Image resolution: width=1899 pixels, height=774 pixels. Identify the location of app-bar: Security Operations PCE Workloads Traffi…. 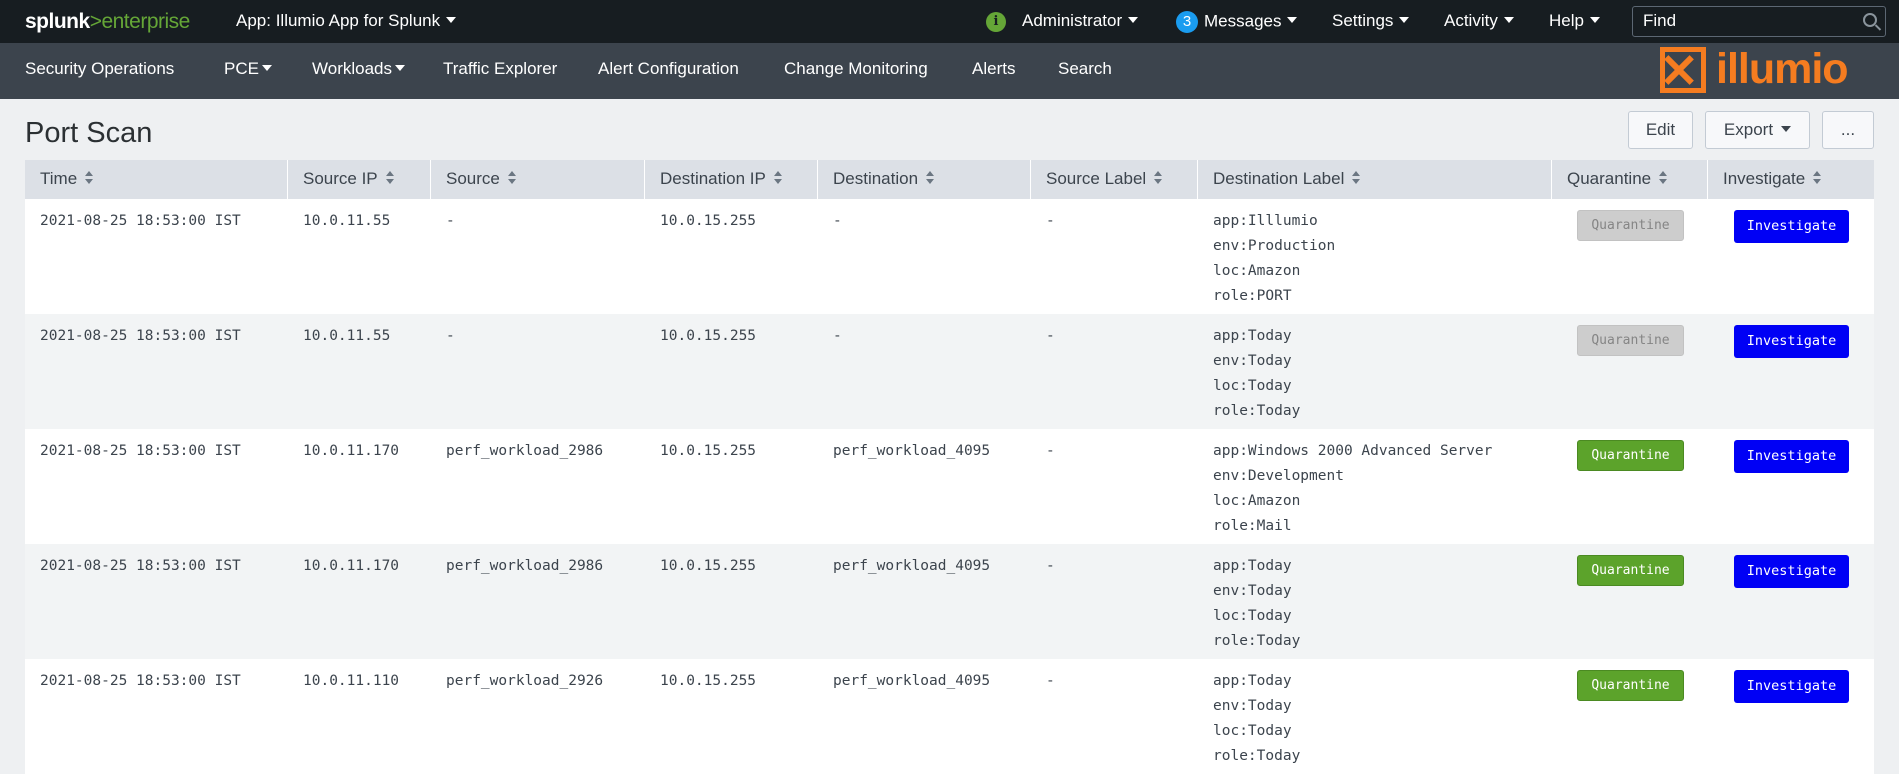
(949, 71).